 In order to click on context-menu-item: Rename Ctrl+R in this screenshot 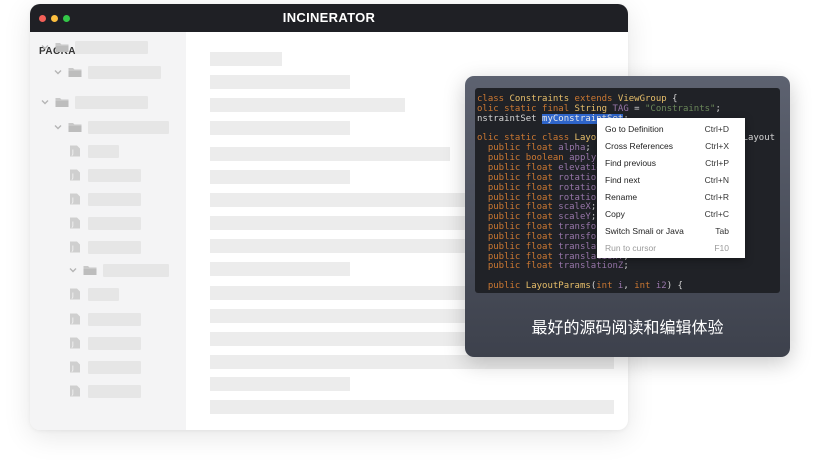, I will do `click(671, 197)`.